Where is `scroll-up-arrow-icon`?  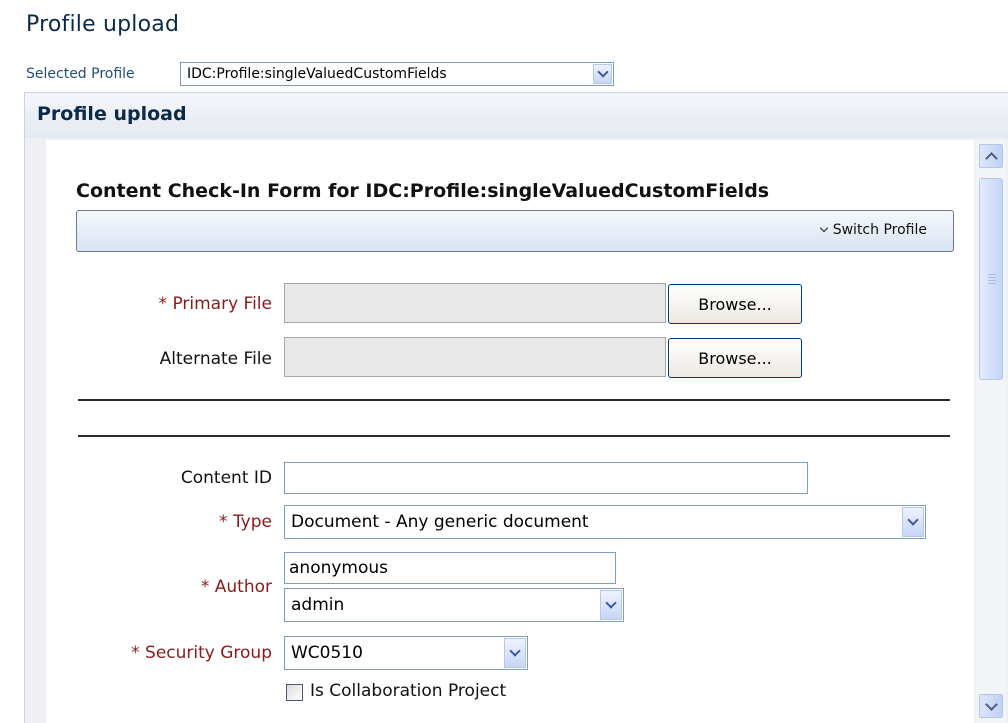
scroll-up-arrow-icon is located at coordinates (991, 156).